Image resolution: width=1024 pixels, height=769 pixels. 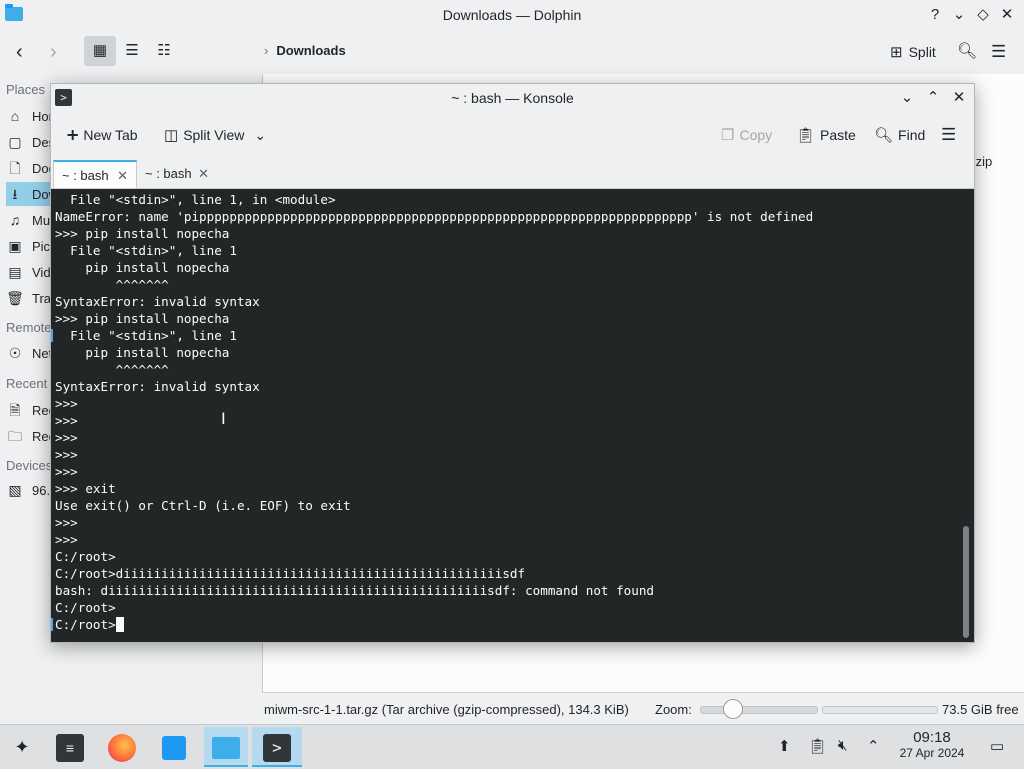 I want to click on breadcrumb: › Downloads, so click(x=305, y=50).